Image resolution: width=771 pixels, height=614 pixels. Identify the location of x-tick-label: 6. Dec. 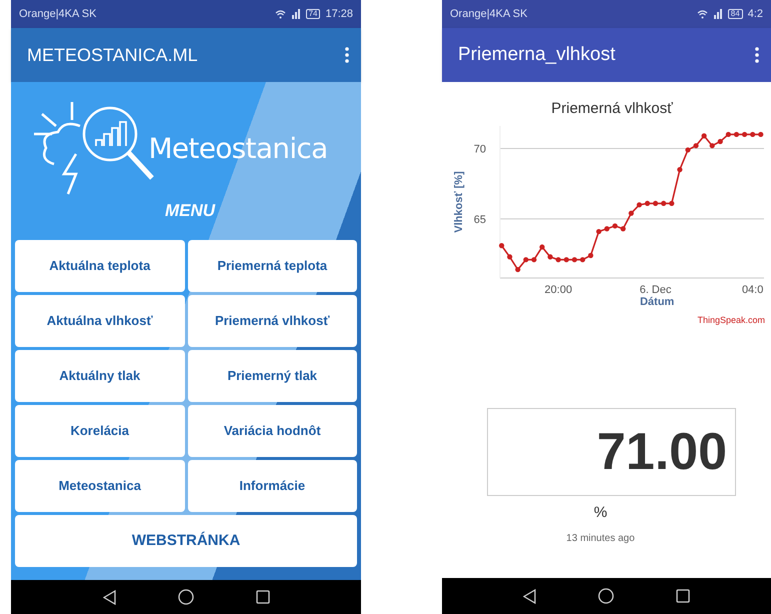
(656, 290).